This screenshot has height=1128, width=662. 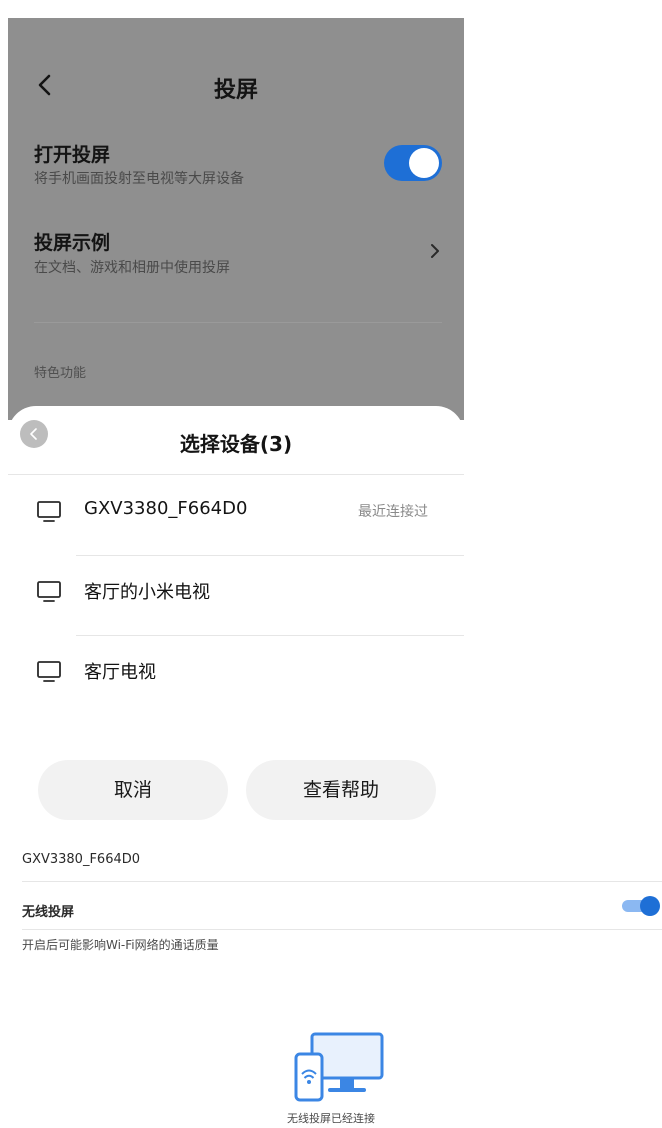 What do you see at coordinates (238, 322) in the screenshot?
I see `section-divider` at bounding box center [238, 322].